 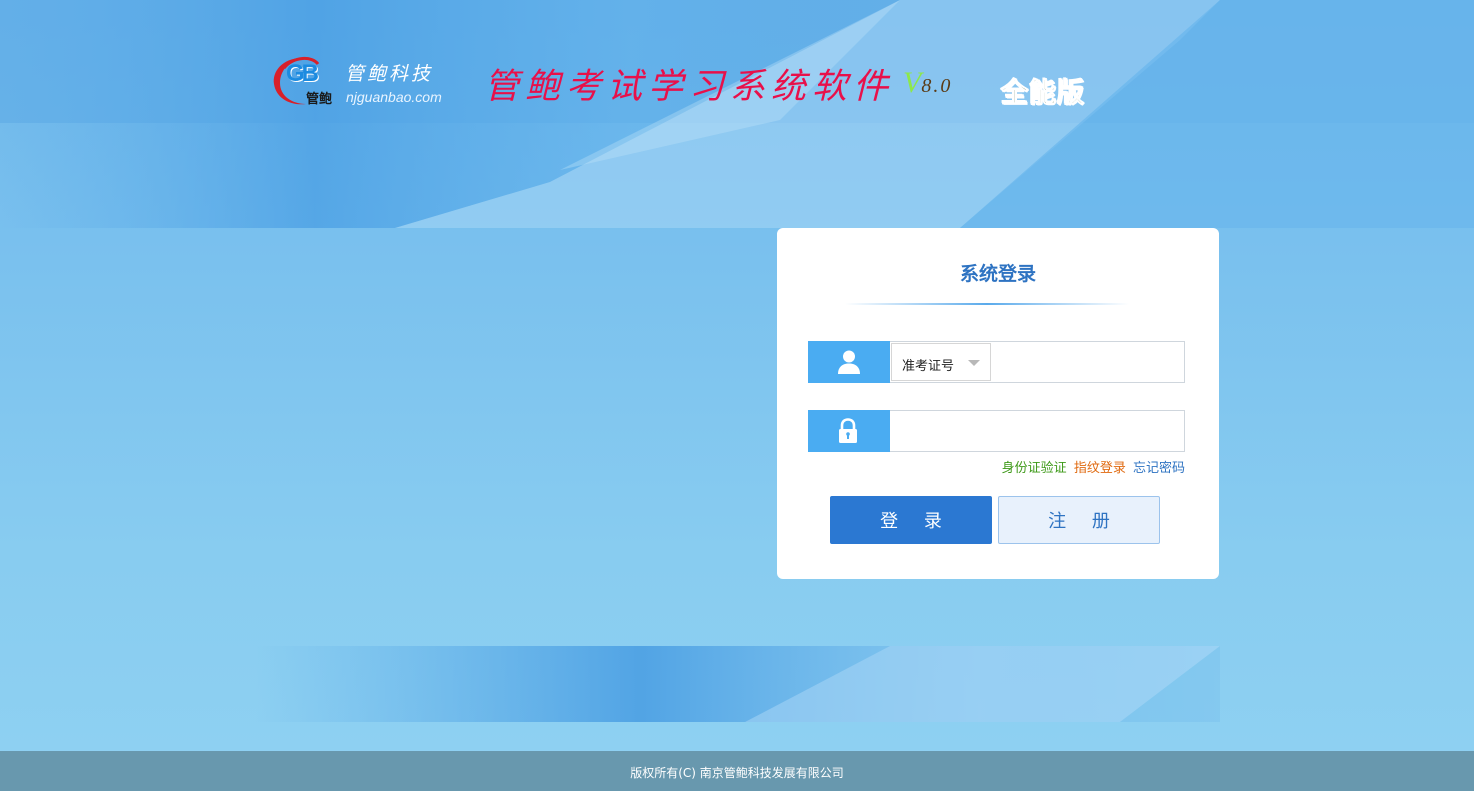 What do you see at coordinates (1034, 468) in the screenshot?
I see `id-verify-link: 身份证验证` at bounding box center [1034, 468].